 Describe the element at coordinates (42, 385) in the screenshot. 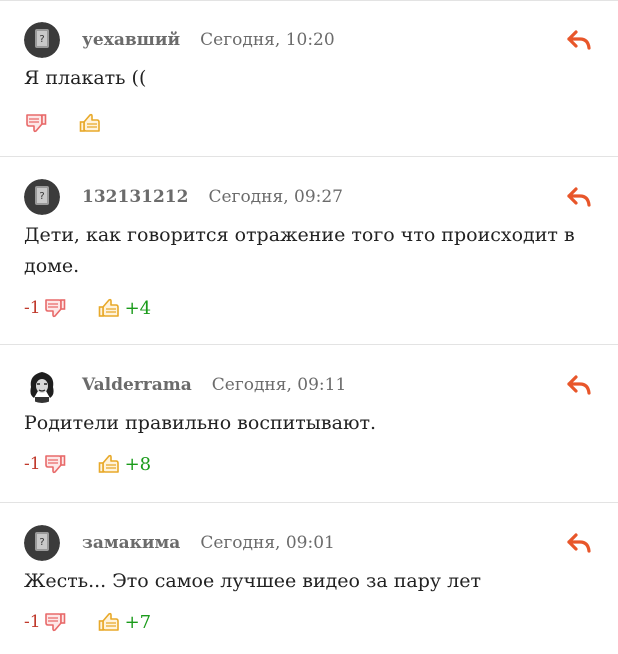

I see `user-portrait-avatar` at that location.